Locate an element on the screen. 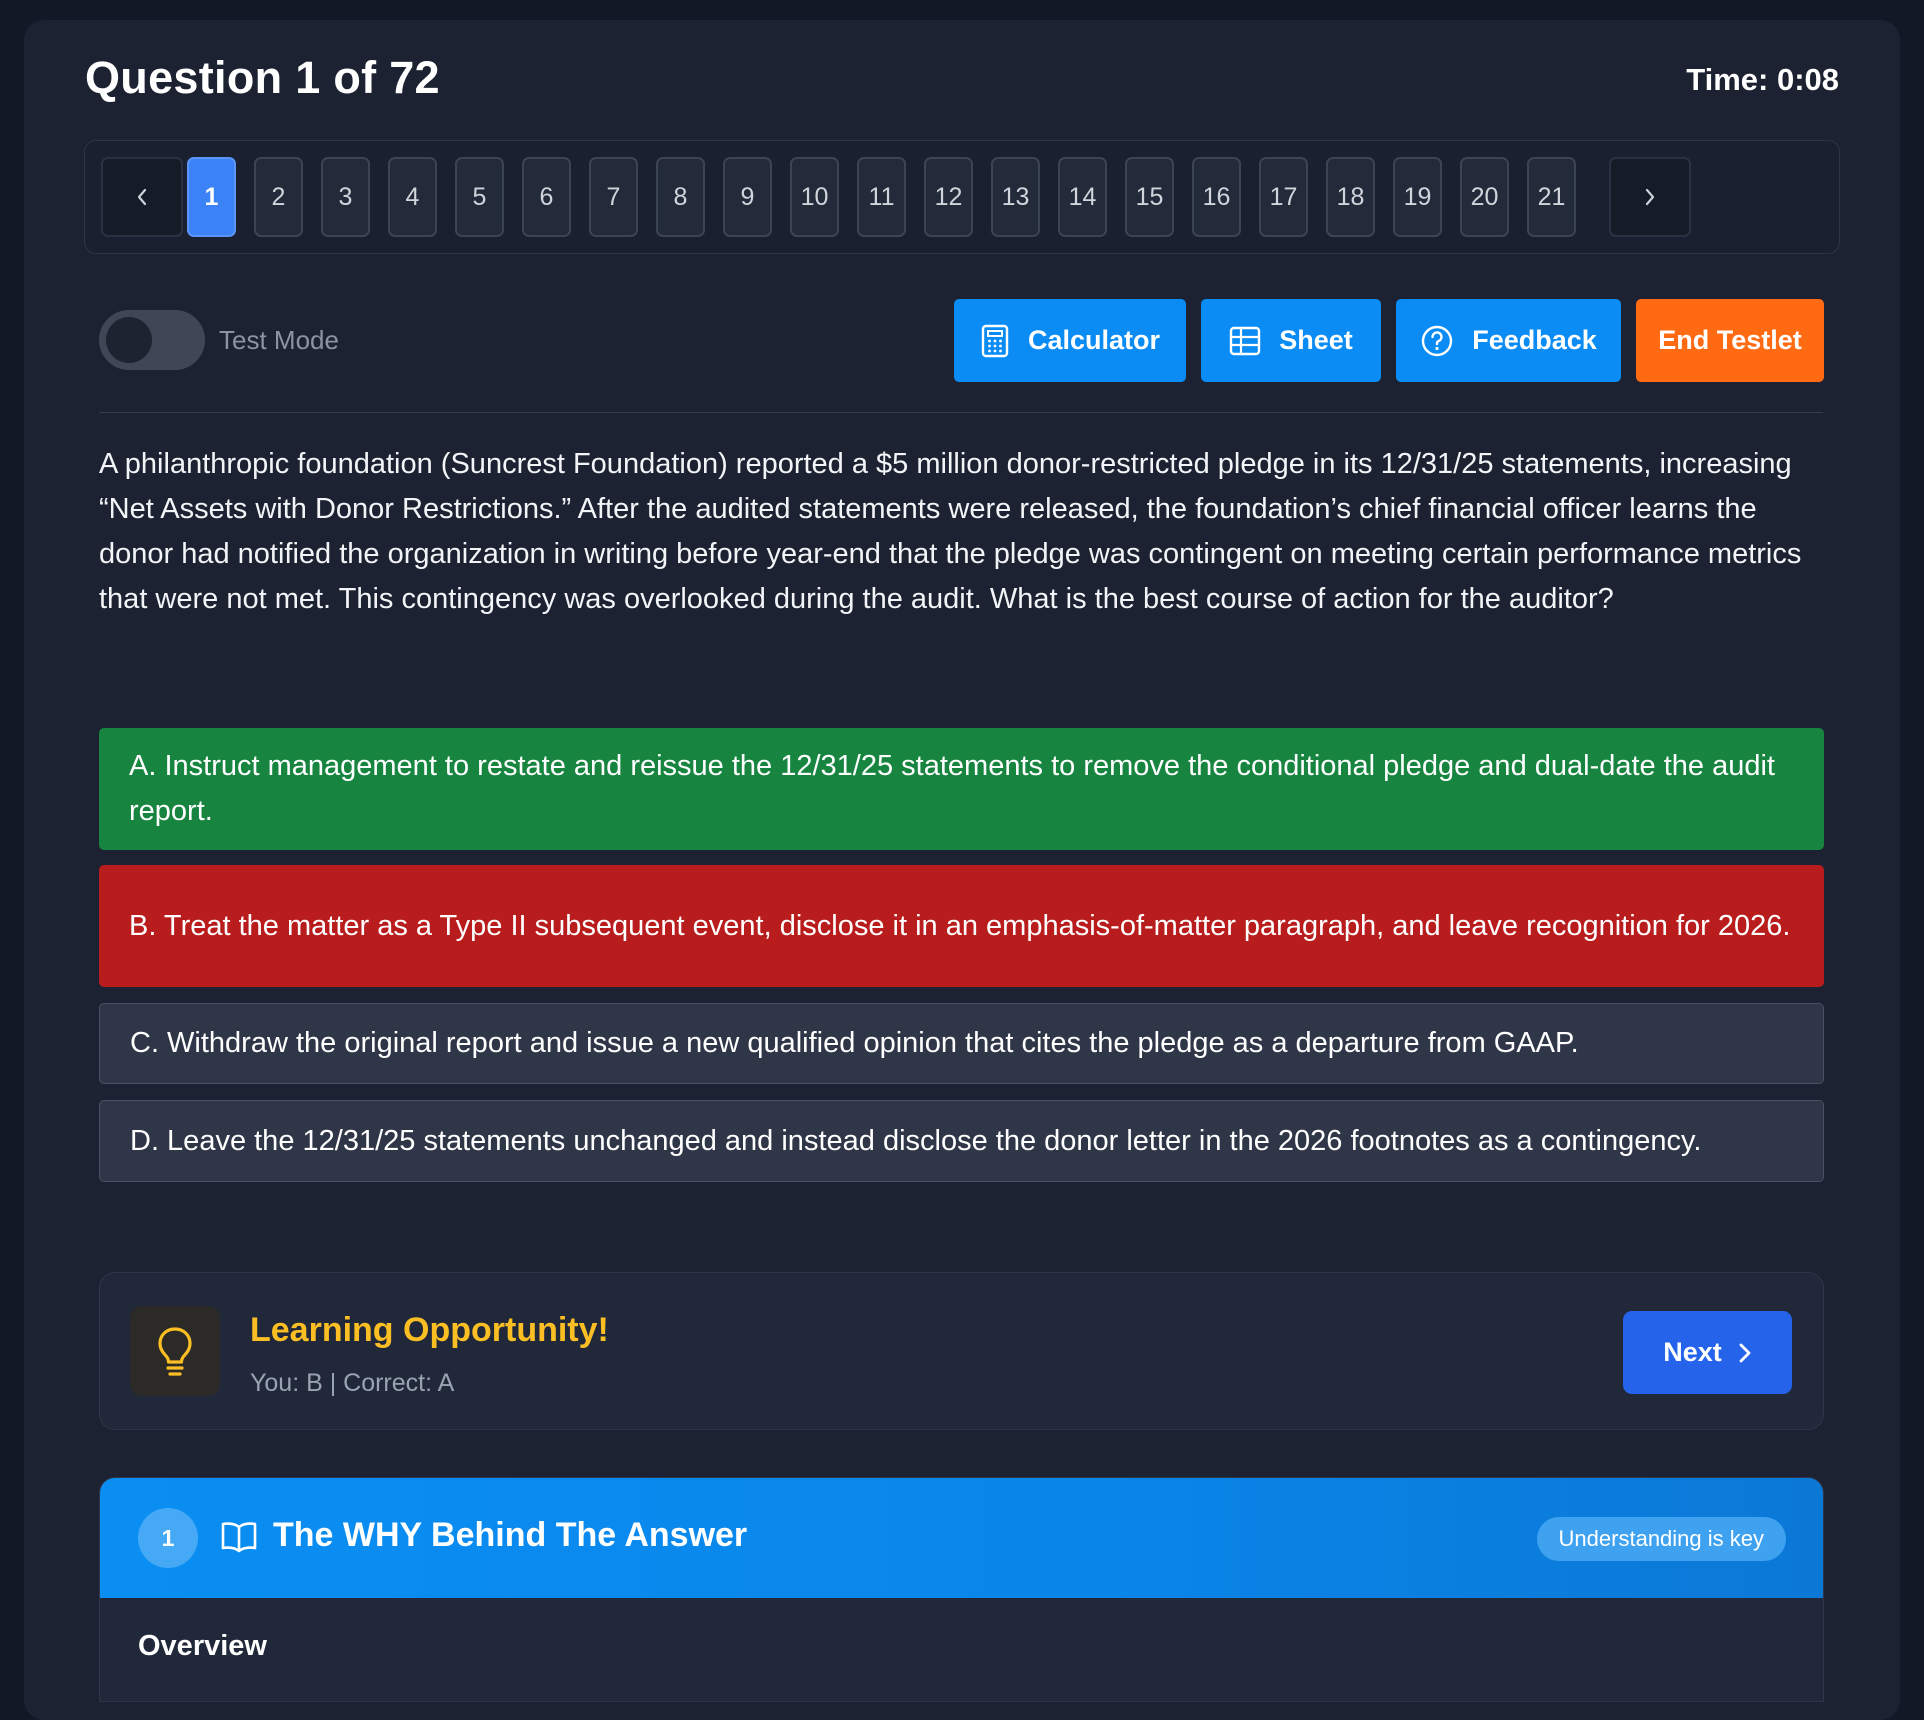  page-button-19: 19 is located at coordinates (1417, 197).